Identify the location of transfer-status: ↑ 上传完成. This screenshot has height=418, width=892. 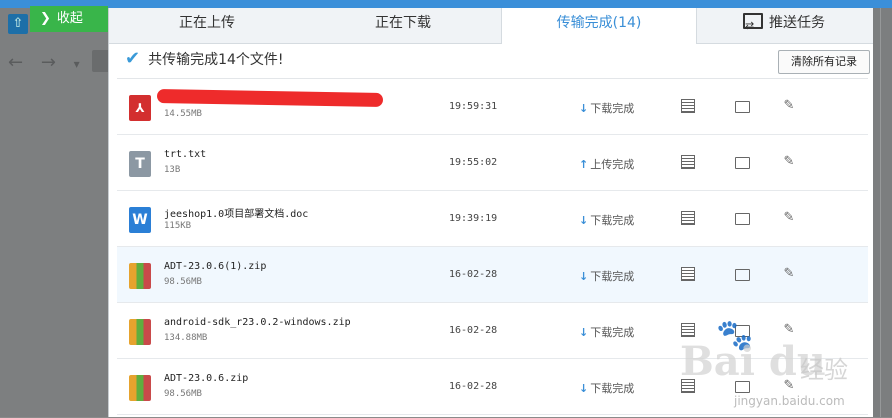
(606, 164).